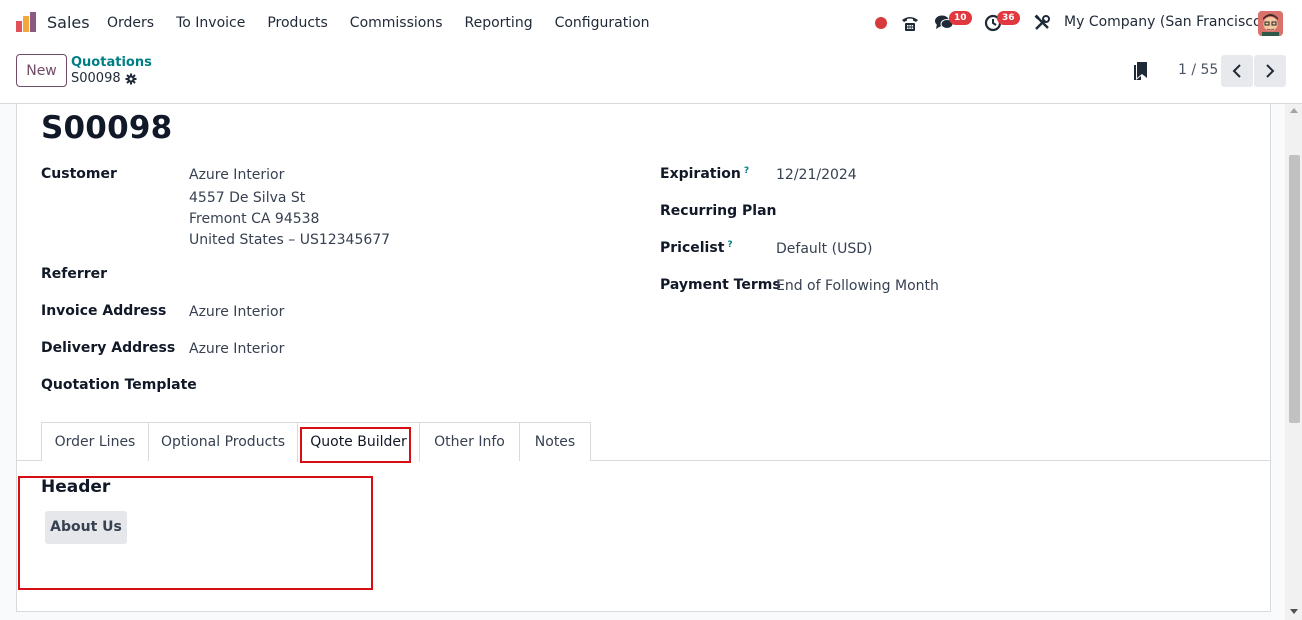  I want to click on scroll-down-arrow-icon, so click(1294, 611).